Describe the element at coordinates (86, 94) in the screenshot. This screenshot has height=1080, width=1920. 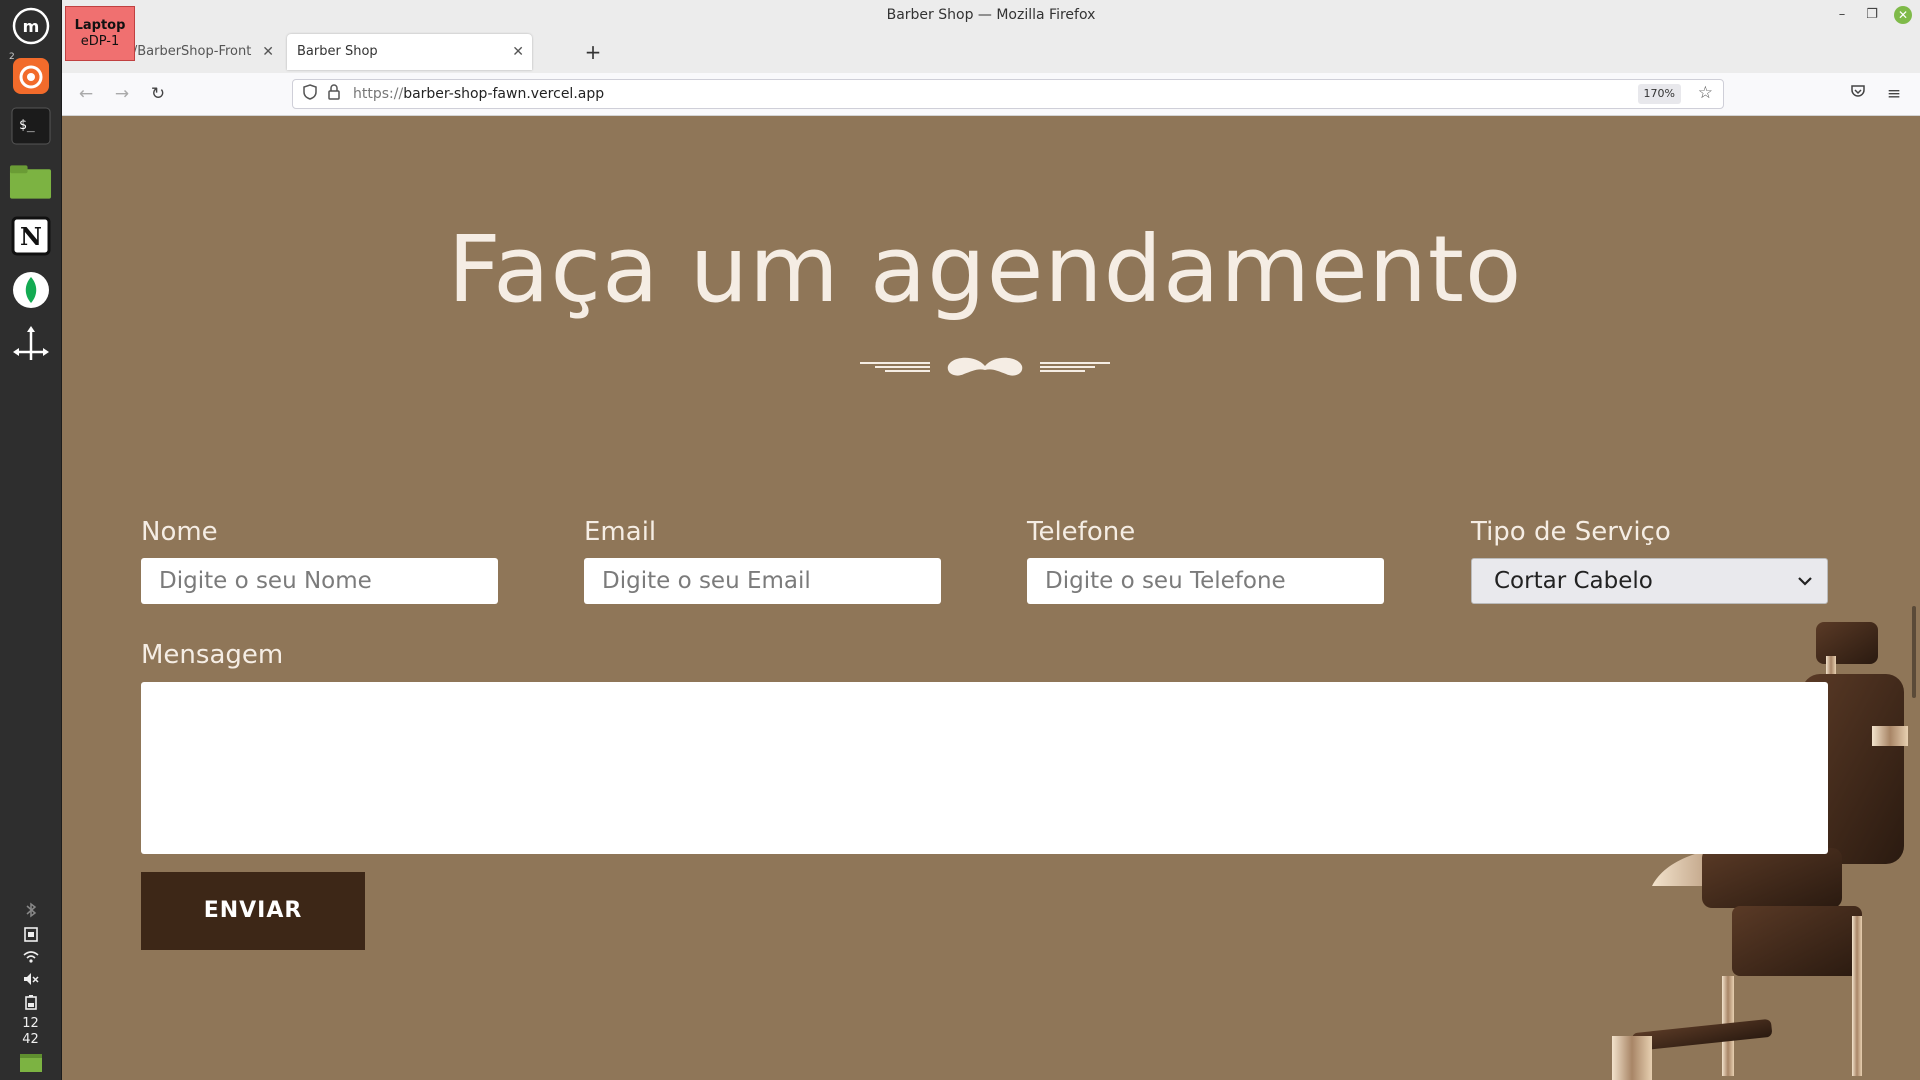
I see `back-arrow-icon: ←` at that location.